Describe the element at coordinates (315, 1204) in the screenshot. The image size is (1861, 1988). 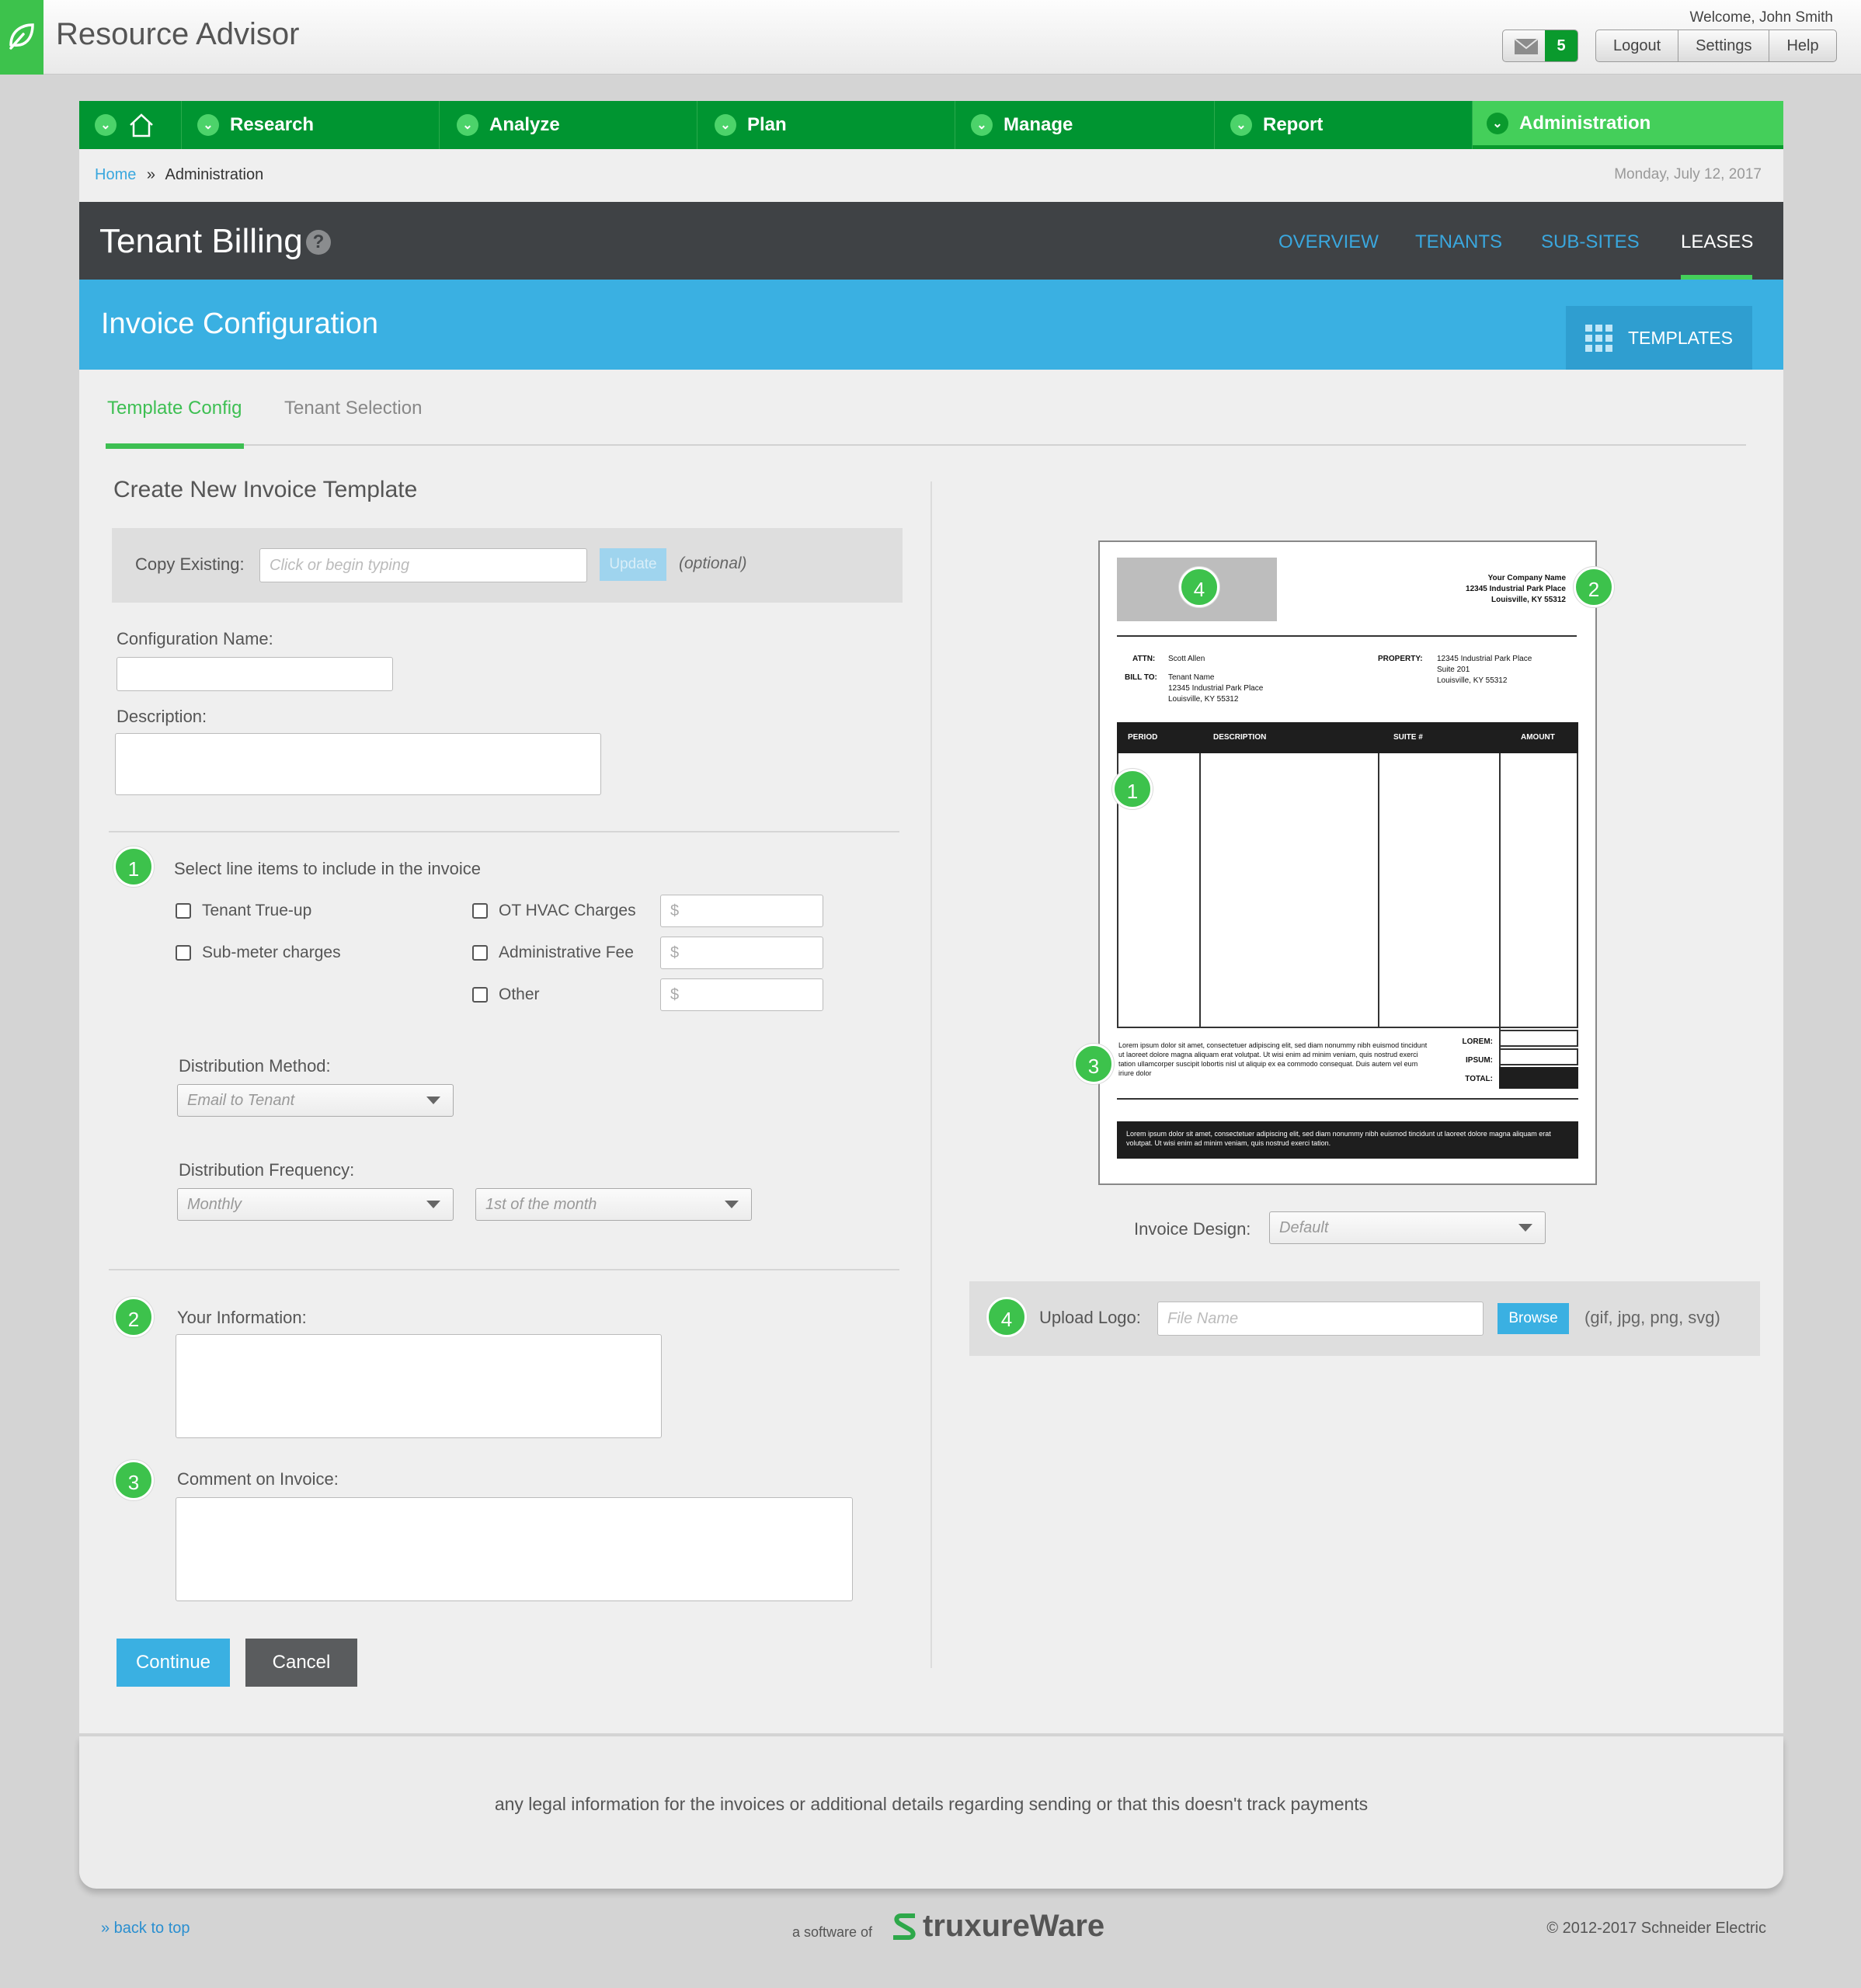
I see `distribution-frequency-select: Monthly` at that location.